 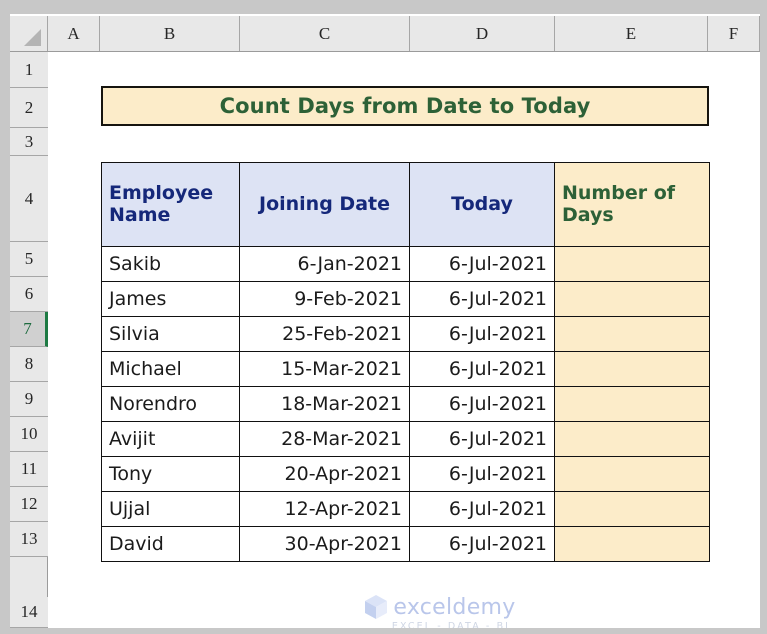 What do you see at coordinates (29, 504) in the screenshot?
I see `row-header-12: 12` at bounding box center [29, 504].